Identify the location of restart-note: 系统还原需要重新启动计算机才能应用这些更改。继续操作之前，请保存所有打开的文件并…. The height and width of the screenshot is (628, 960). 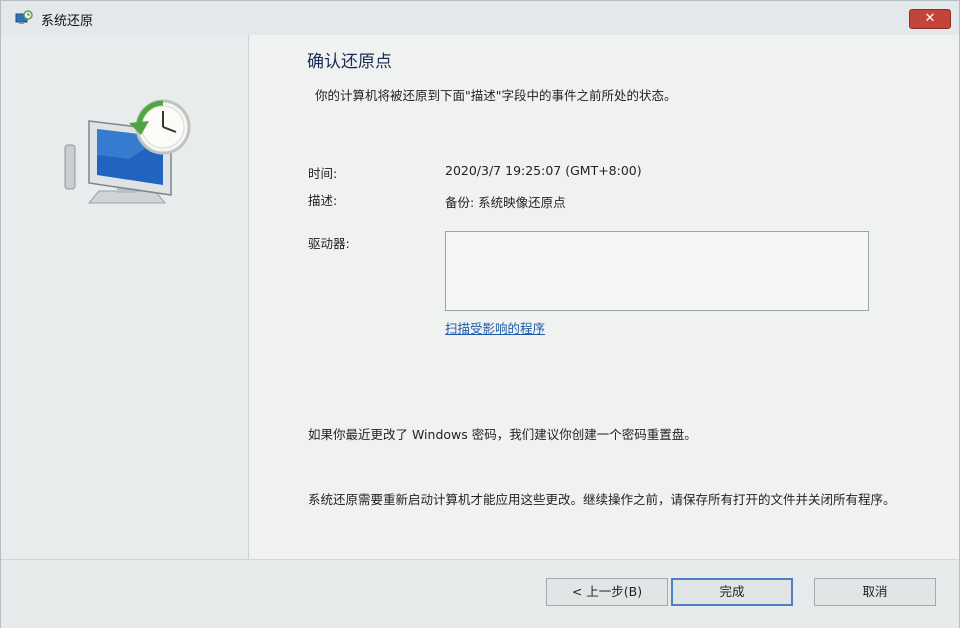
(602, 499).